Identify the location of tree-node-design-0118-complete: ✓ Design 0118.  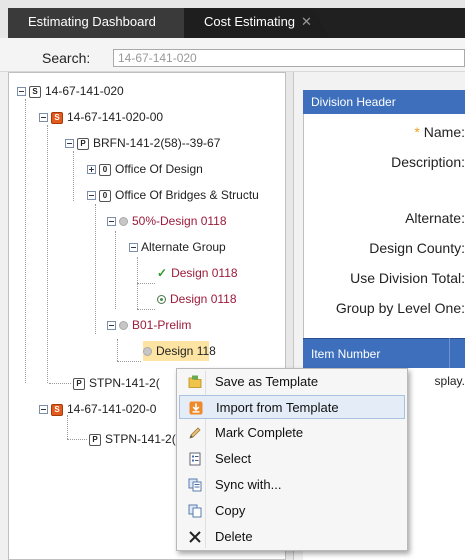
(197, 273).